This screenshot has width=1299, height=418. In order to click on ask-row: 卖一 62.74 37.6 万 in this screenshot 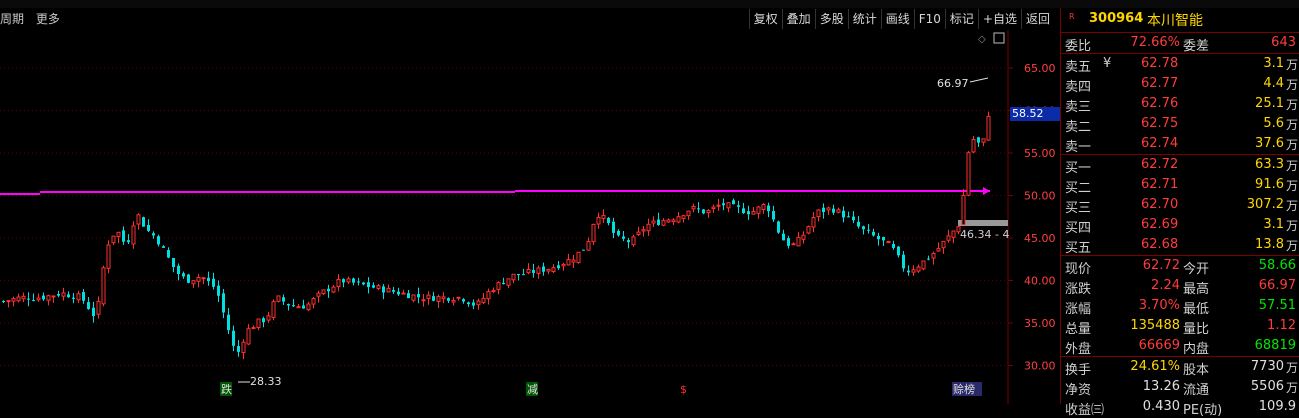, I will do `click(1180, 144)`.